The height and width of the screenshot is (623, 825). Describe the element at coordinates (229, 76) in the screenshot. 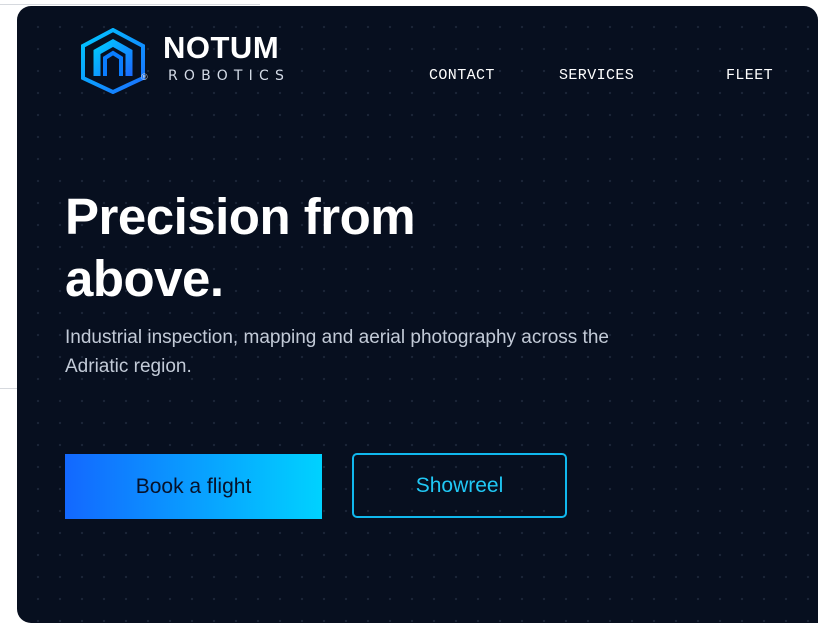

I see `brand-tagline: ROBOTICS` at that location.